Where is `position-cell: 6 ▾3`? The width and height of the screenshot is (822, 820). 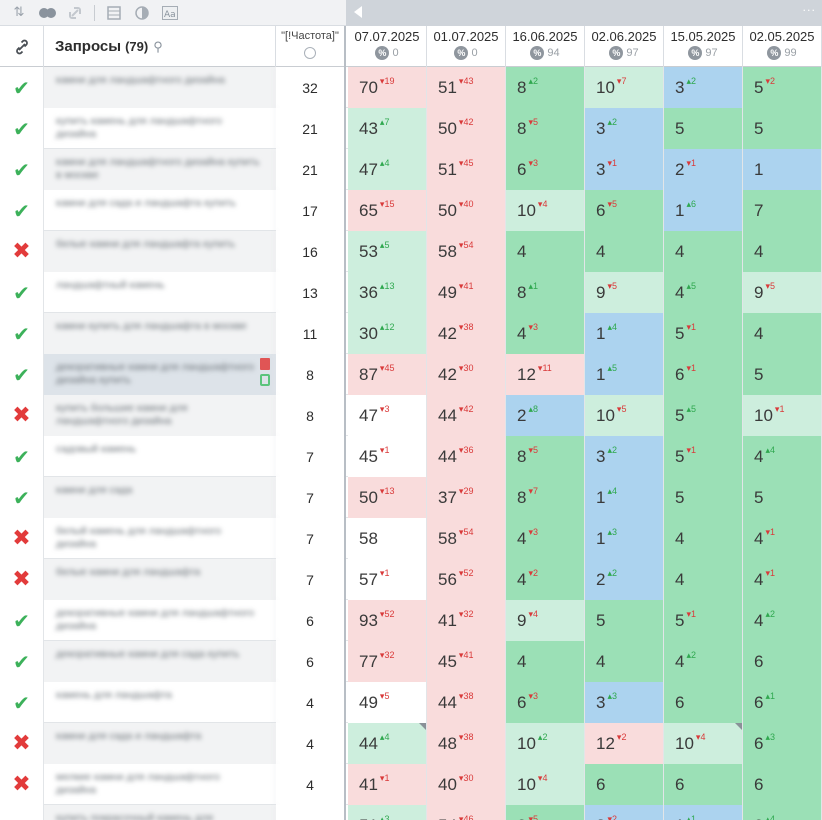
position-cell: 6 ▾3 is located at coordinates (545, 169).